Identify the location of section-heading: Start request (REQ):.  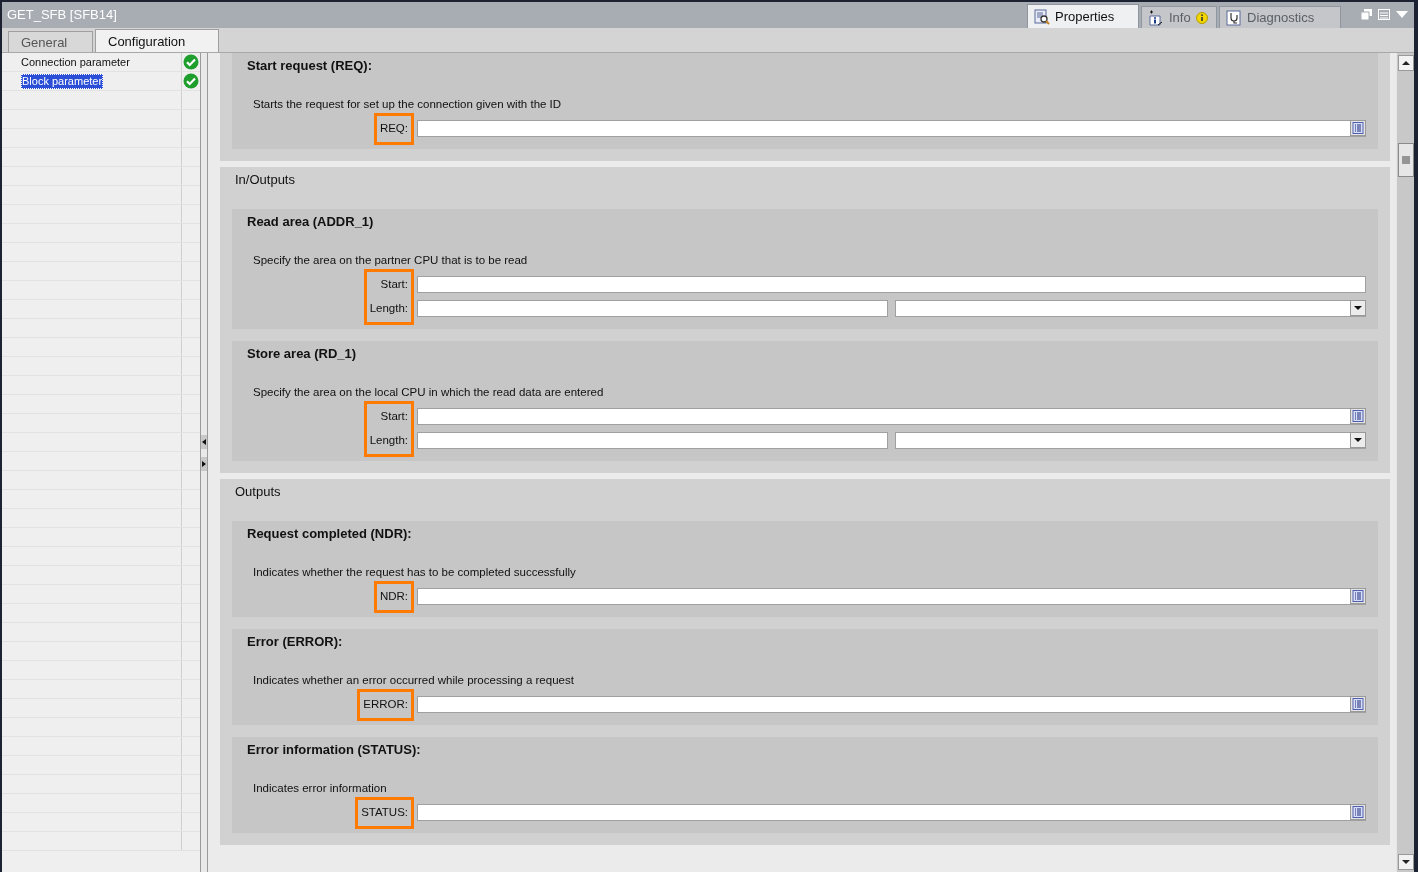
(310, 66).